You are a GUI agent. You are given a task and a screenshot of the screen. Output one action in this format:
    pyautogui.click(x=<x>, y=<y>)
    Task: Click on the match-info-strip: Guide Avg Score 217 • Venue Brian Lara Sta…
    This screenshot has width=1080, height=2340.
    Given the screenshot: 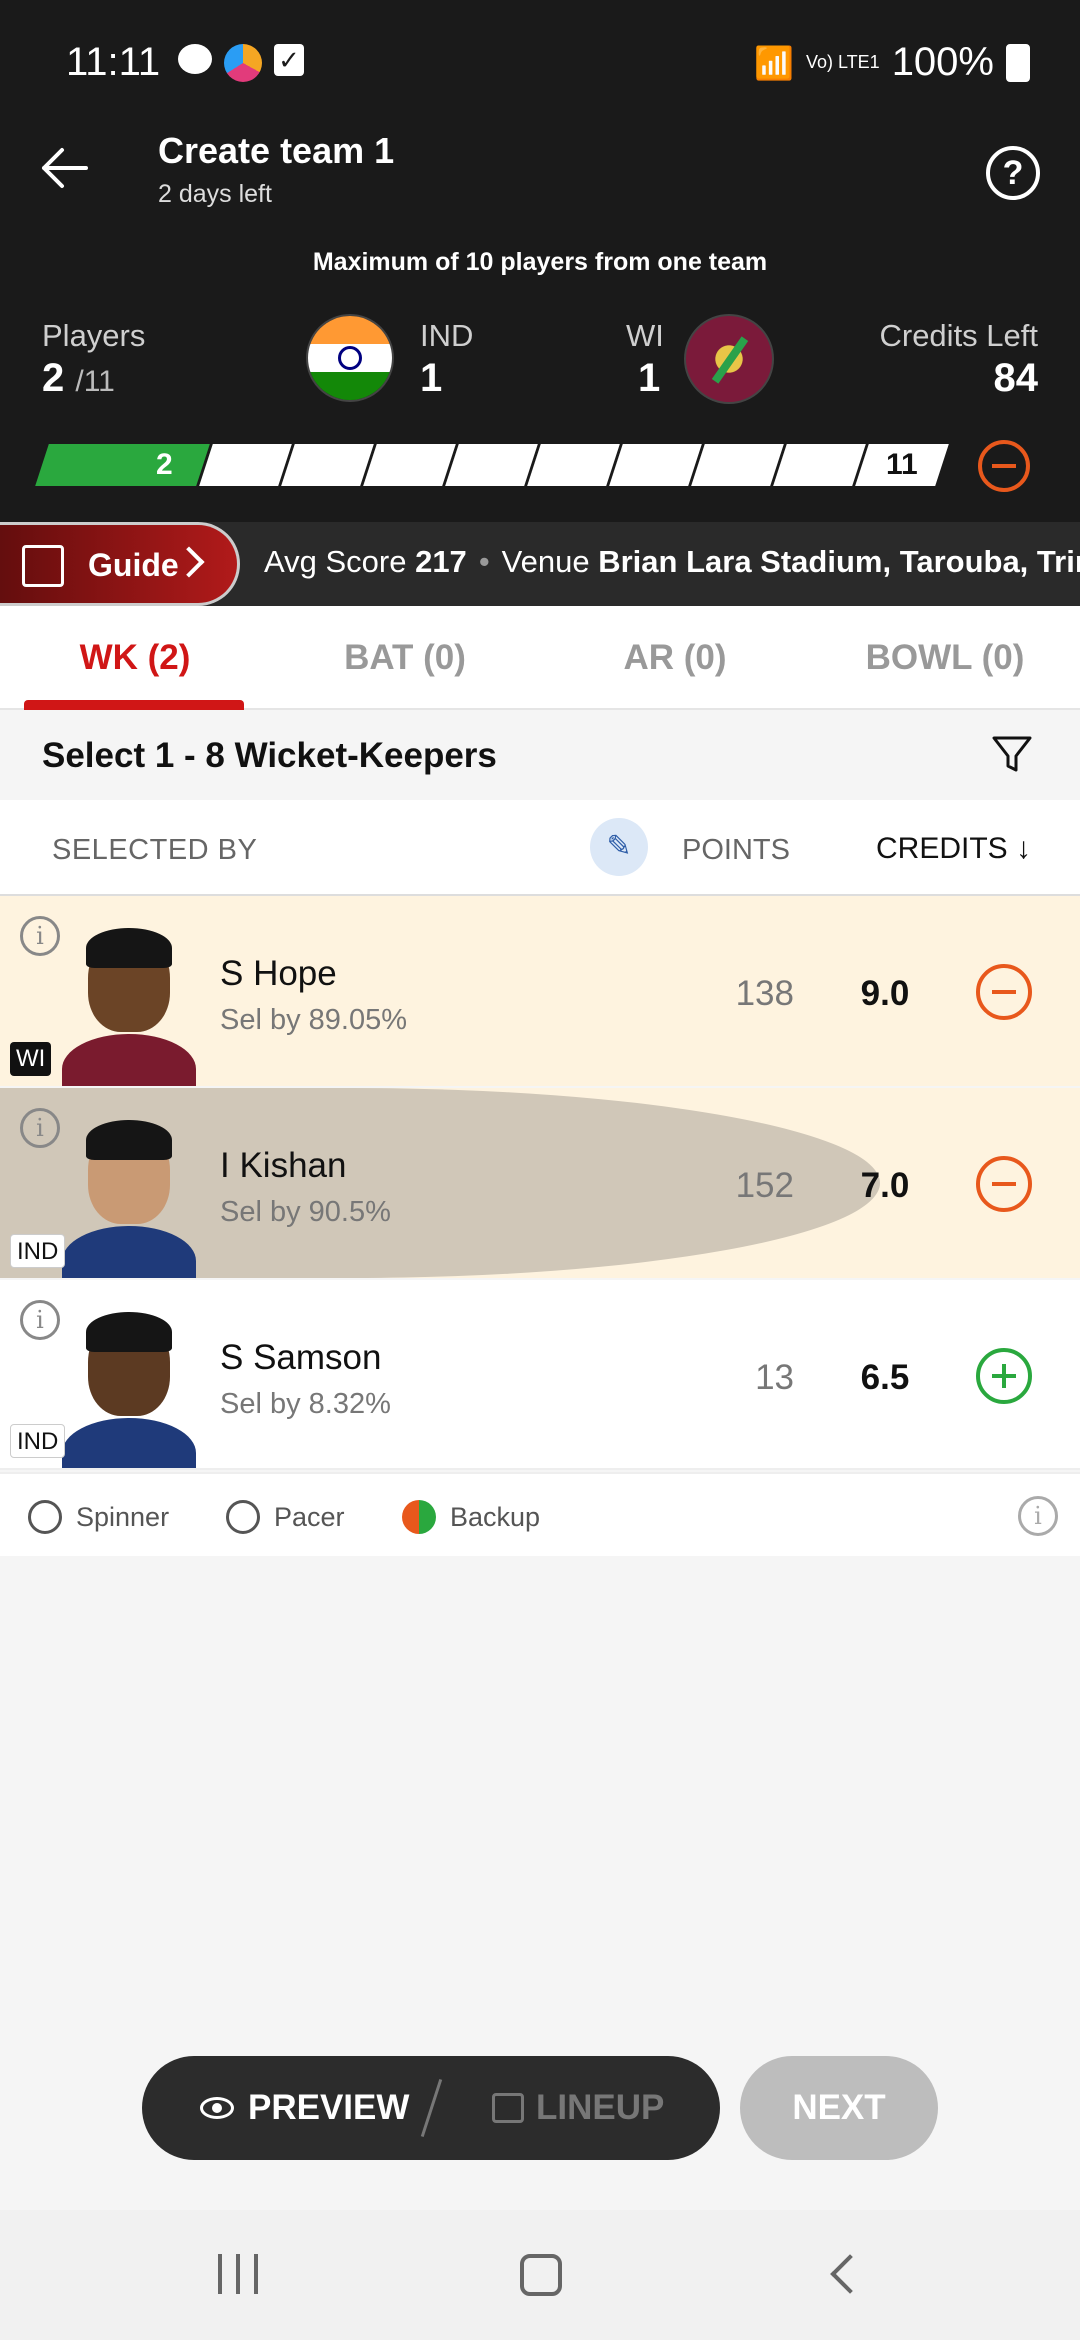 What is the action you would take?
    pyautogui.click(x=540, y=564)
    